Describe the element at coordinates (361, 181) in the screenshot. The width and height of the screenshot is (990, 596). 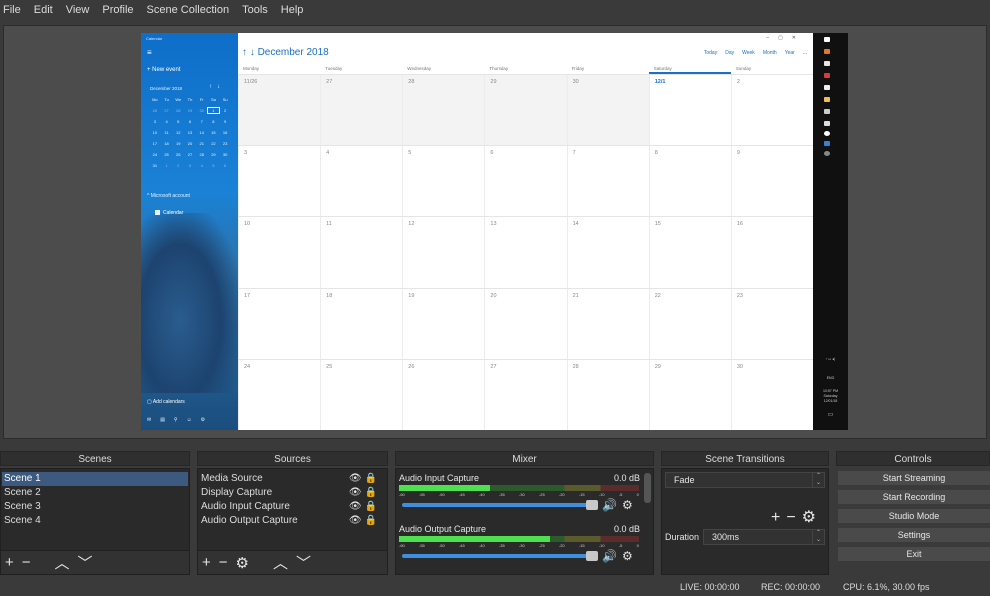
I see `day-cell: 4` at that location.